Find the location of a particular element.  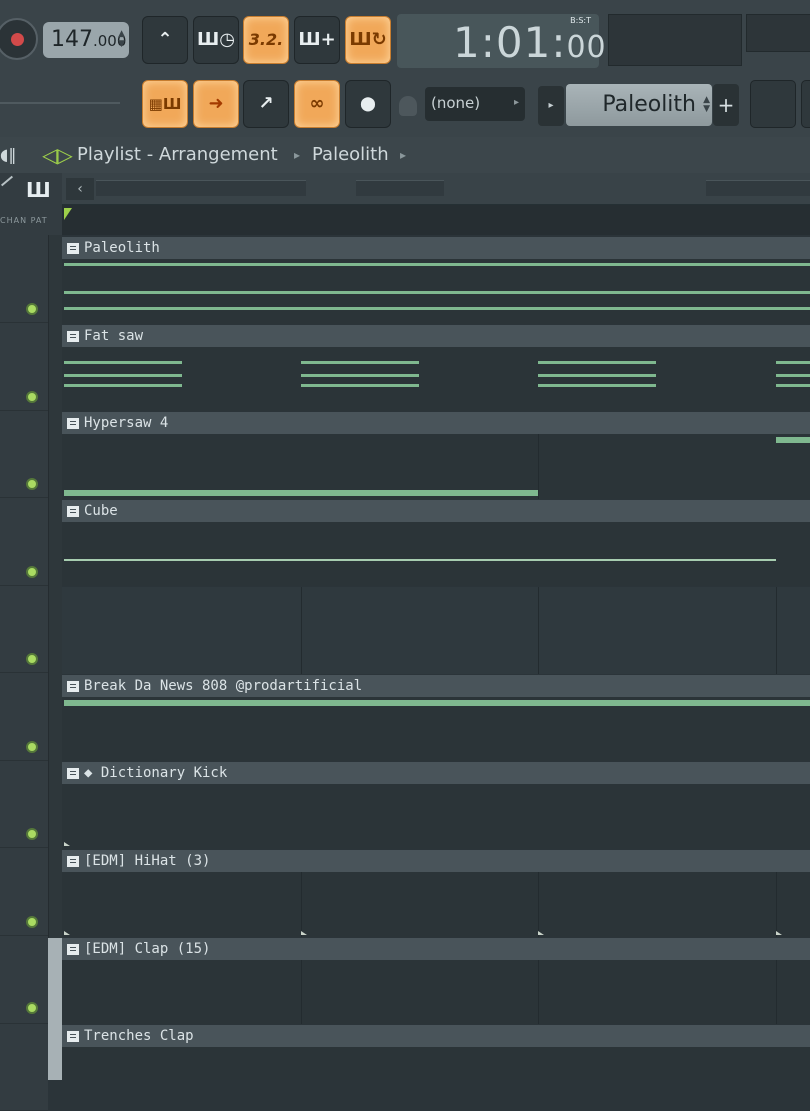

timeline-ruler is located at coordinates (436, 220).